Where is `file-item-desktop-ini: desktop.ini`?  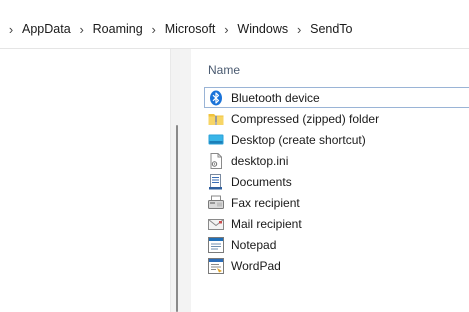 file-item-desktop-ini: desktop.ini is located at coordinates (336, 160).